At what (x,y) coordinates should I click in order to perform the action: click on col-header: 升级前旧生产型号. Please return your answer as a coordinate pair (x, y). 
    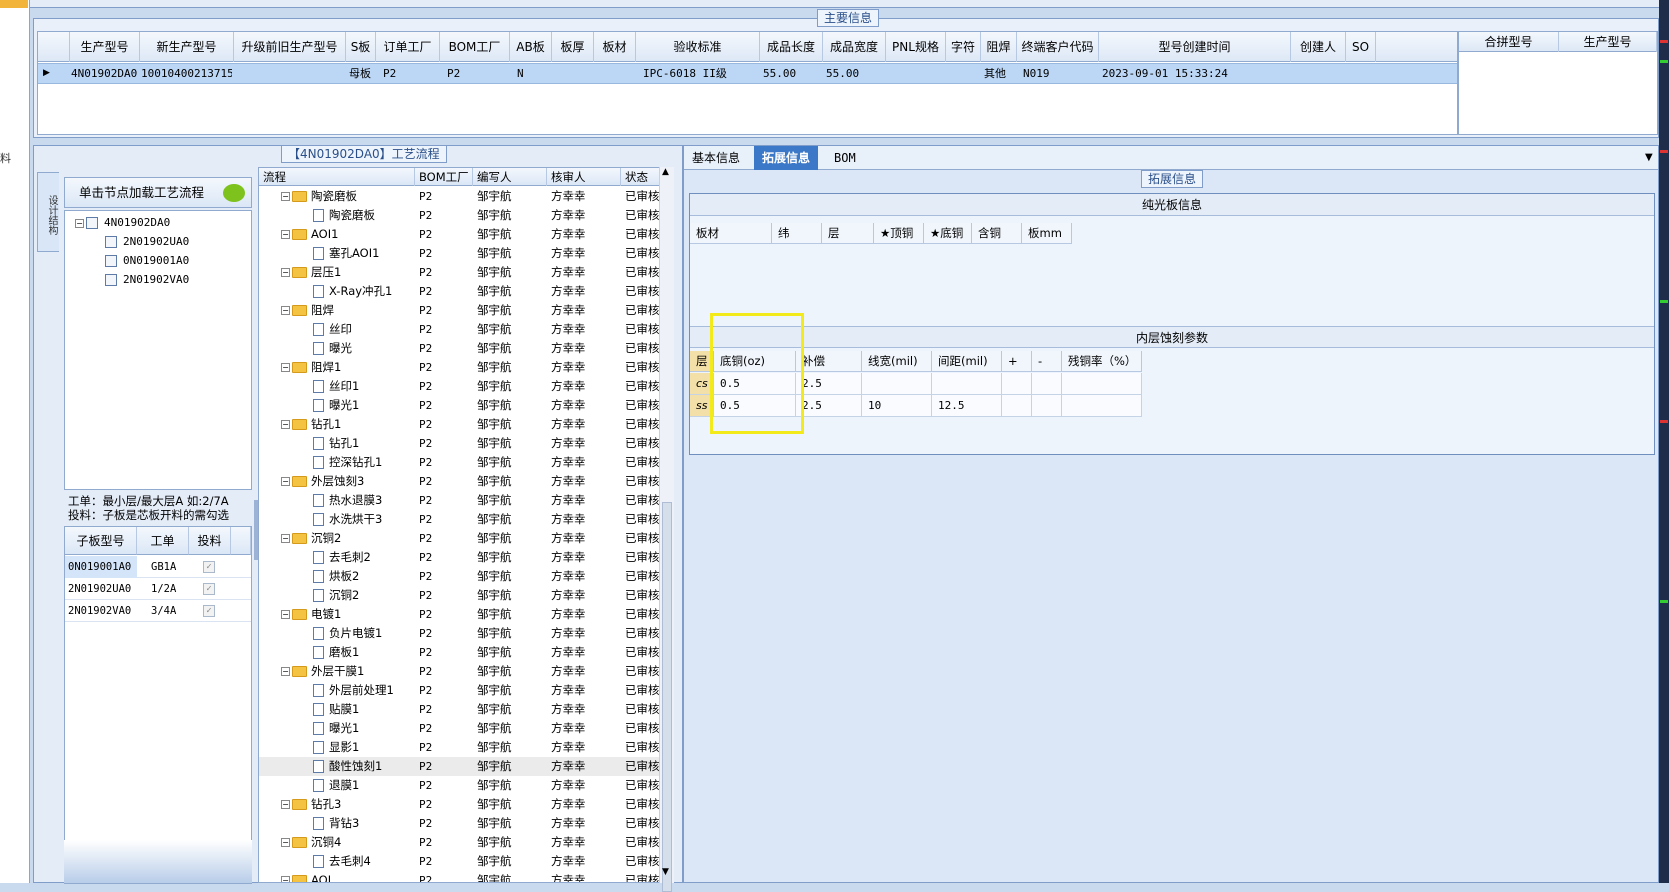
    Looking at the image, I should click on (290, 47).